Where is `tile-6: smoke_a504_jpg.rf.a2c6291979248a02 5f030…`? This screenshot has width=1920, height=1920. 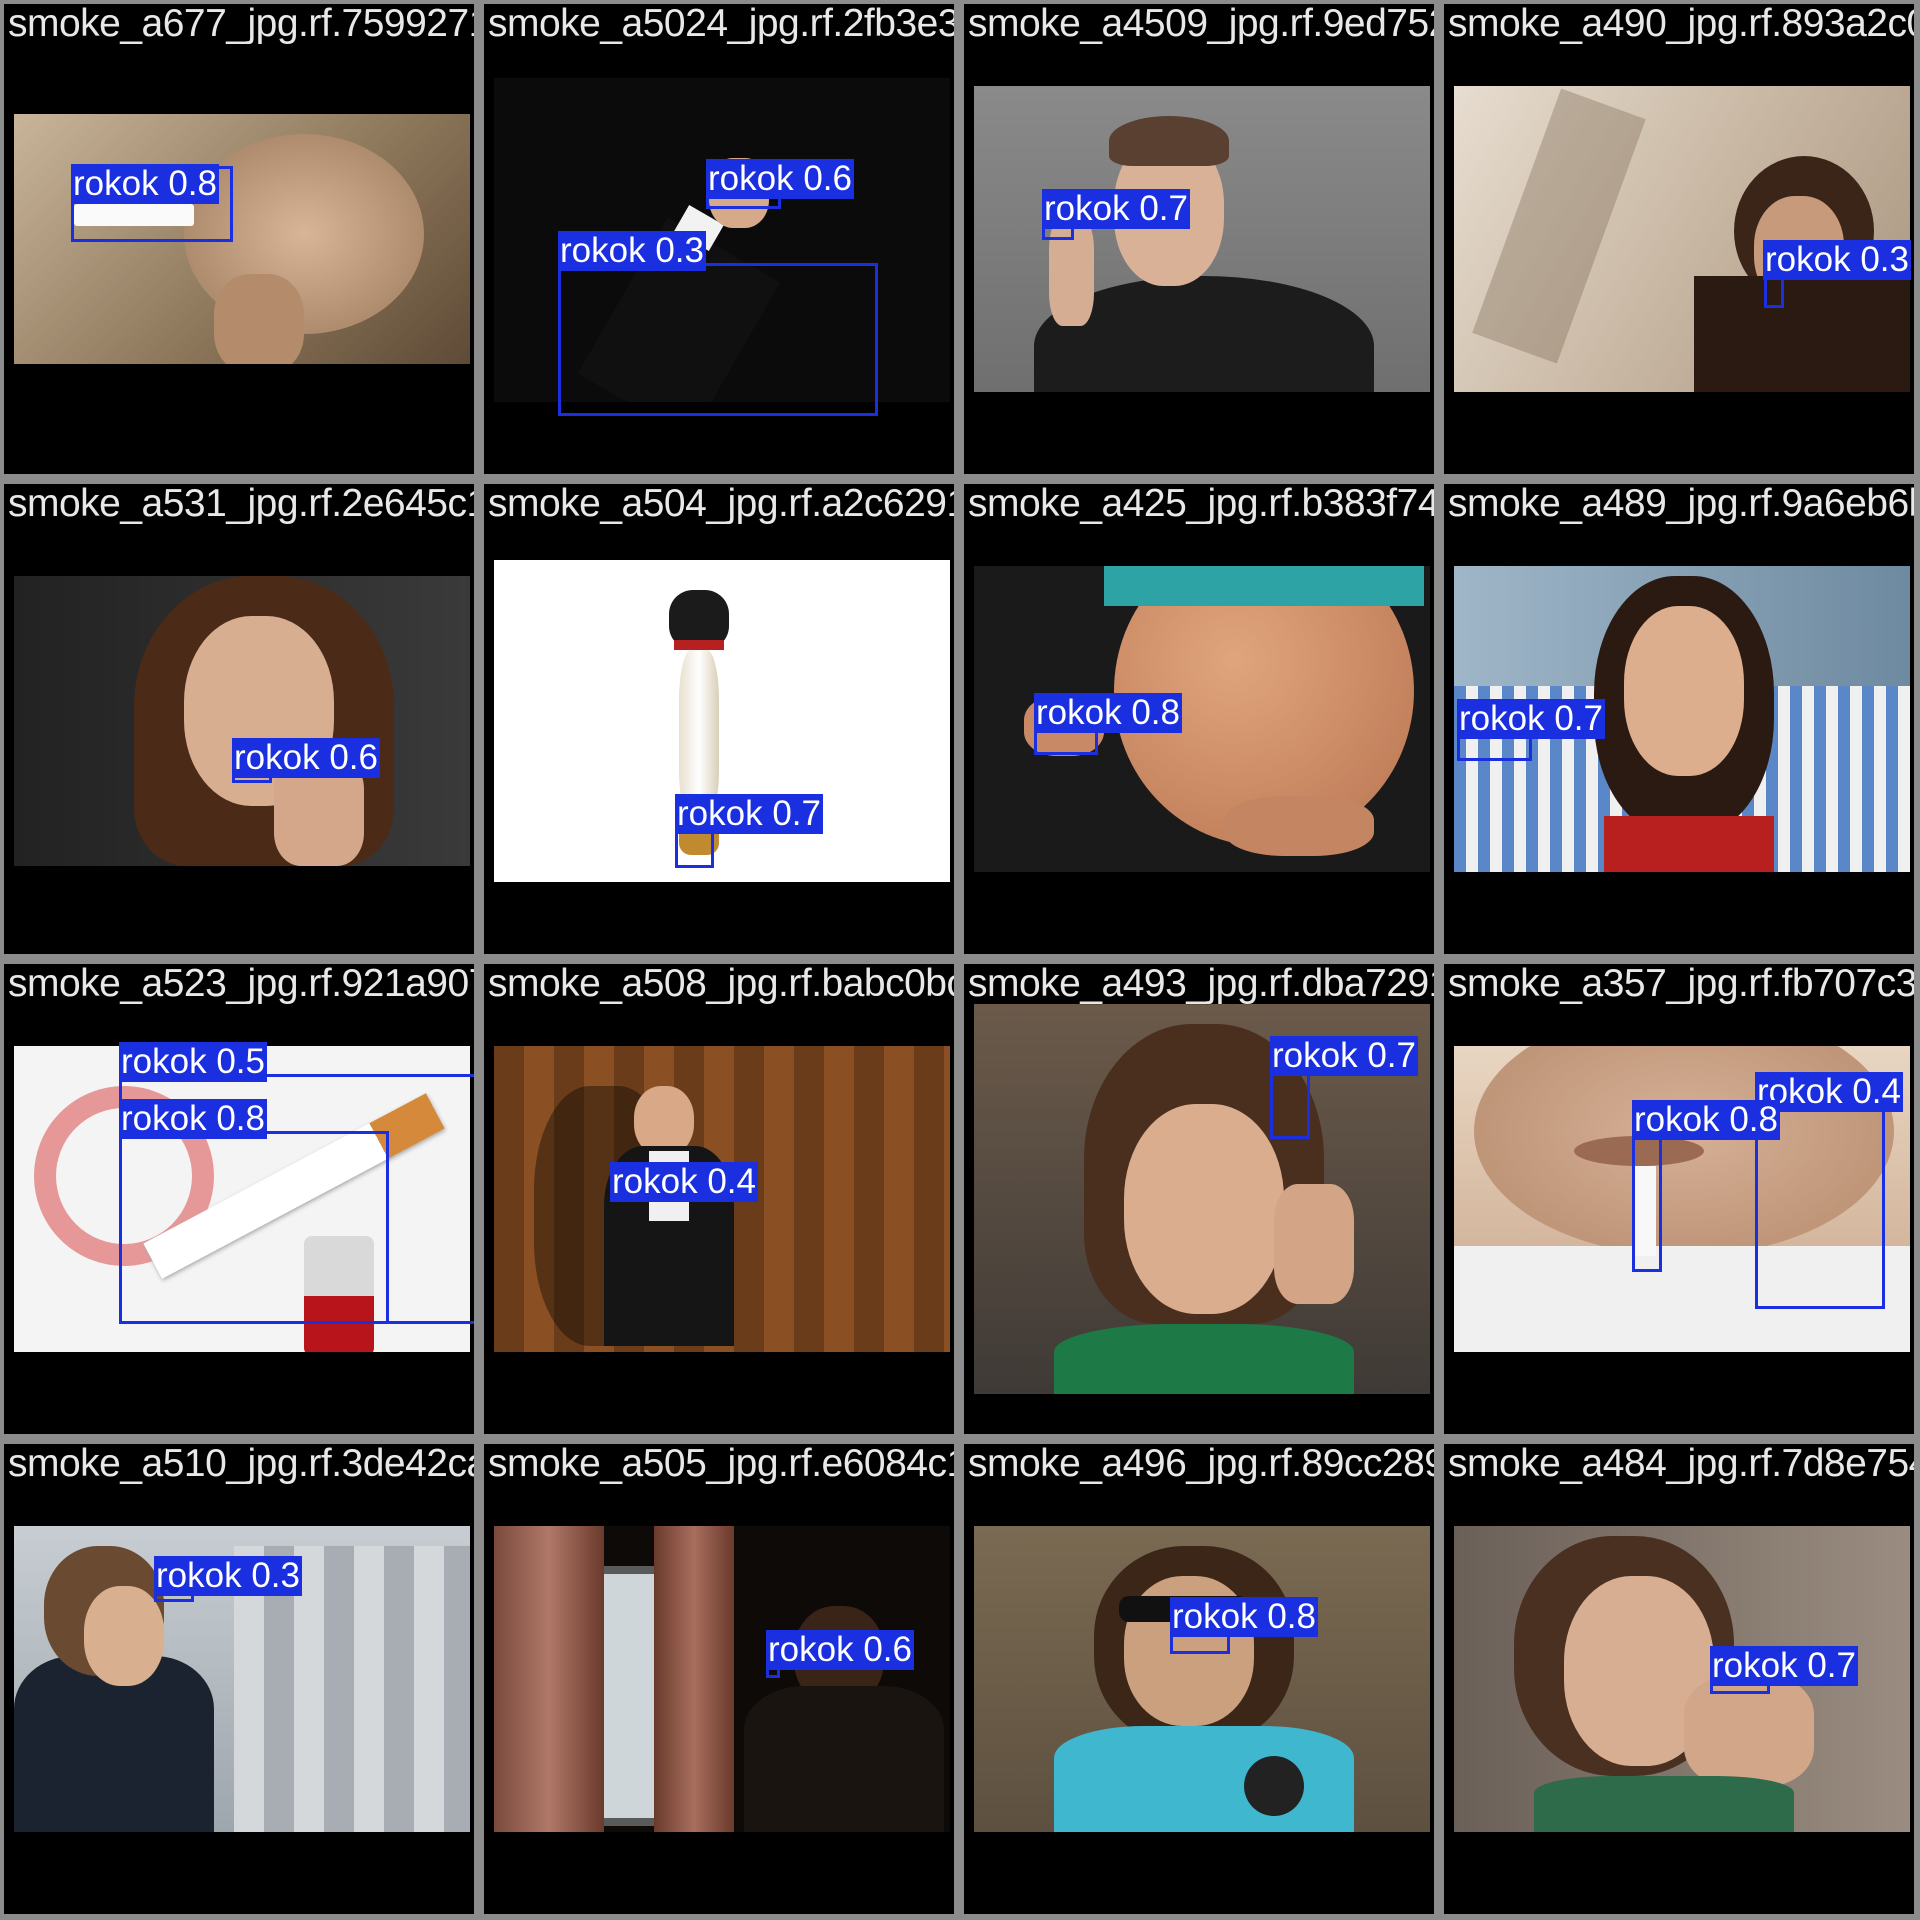 tile-6: smoke_a504_jpg.rf.a2c6291979248a02 5f030… is located at coordinates (719, 719).